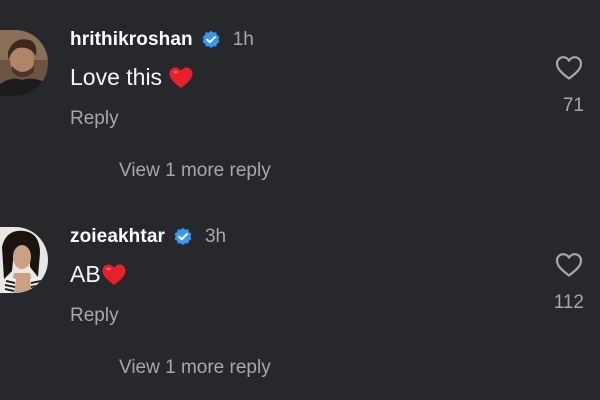  Describe the element at coordinates (116, 77) in the screenshot. I see `comment-body: Love this` at that location.